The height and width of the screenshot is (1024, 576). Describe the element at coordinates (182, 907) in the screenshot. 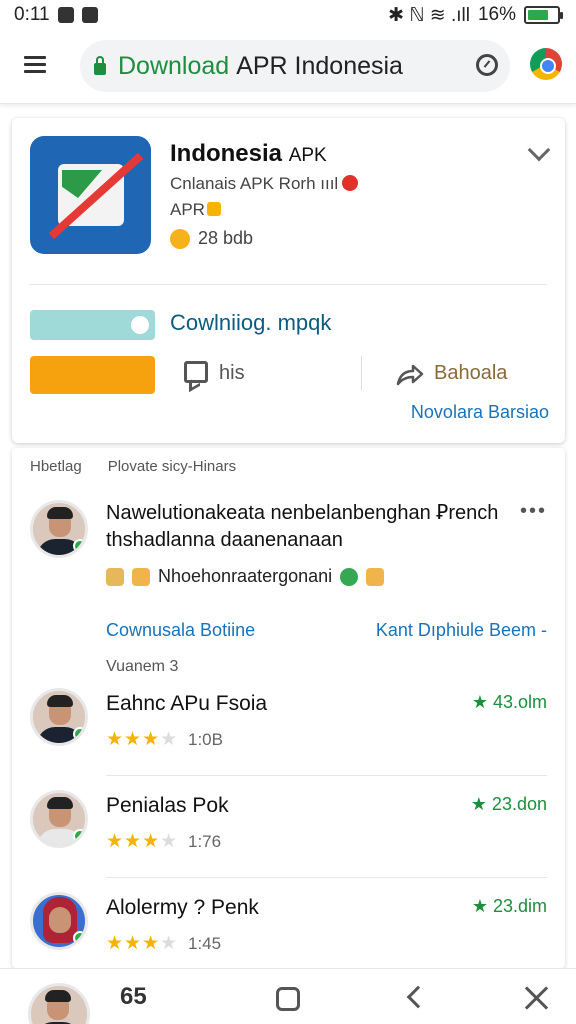

I see `review-name: Alolermy ? Penk` at that location.